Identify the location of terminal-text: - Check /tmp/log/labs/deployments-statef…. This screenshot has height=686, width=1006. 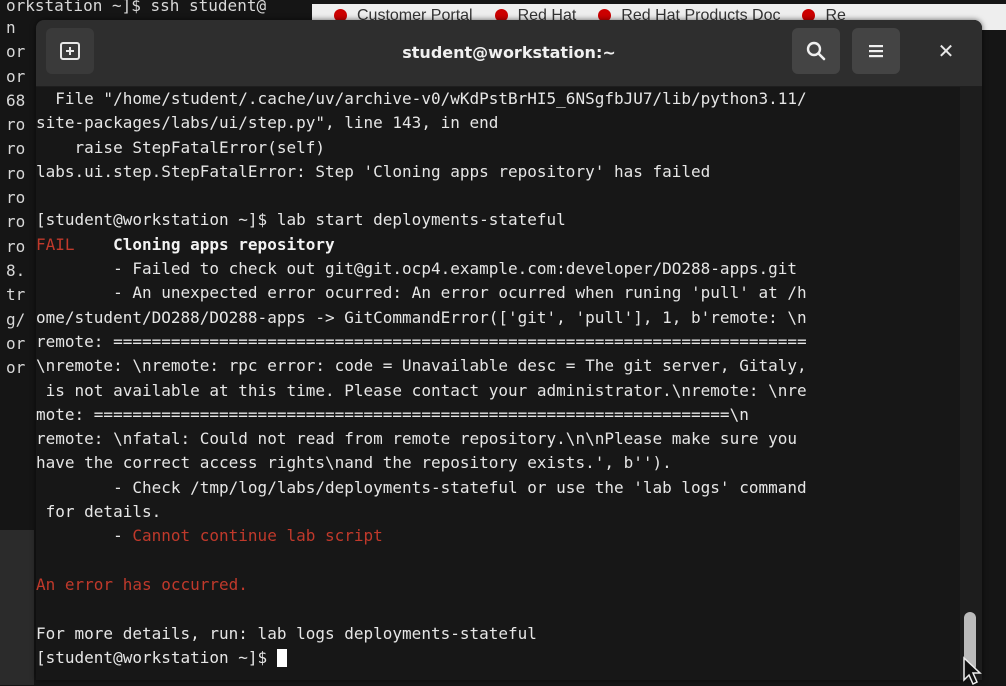
(421, 487).